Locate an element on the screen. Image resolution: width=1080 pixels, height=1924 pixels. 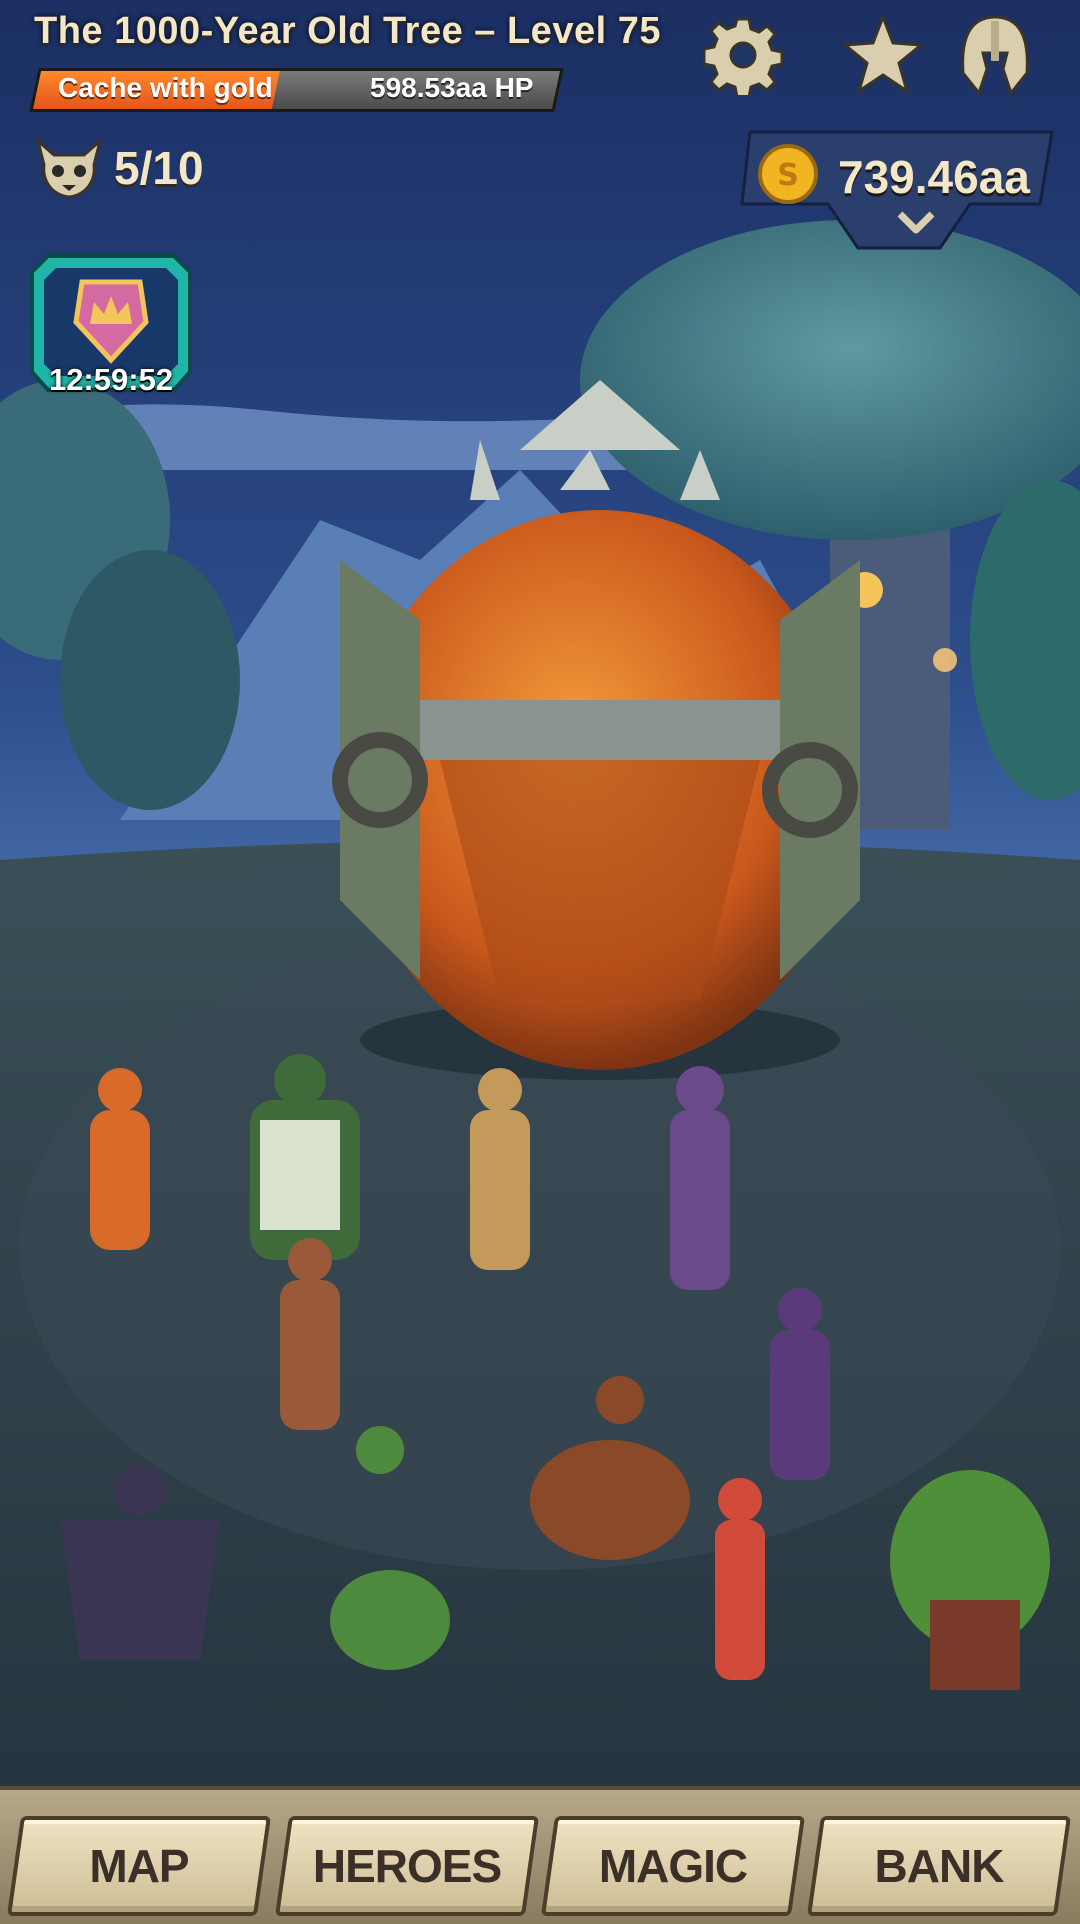
boss-reward-label: Cache with gold is located at coordinates (165, 87).